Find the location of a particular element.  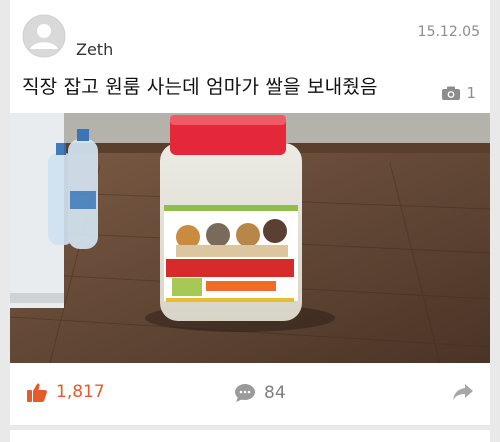

camera-icon is located at coordinates (451, 93).